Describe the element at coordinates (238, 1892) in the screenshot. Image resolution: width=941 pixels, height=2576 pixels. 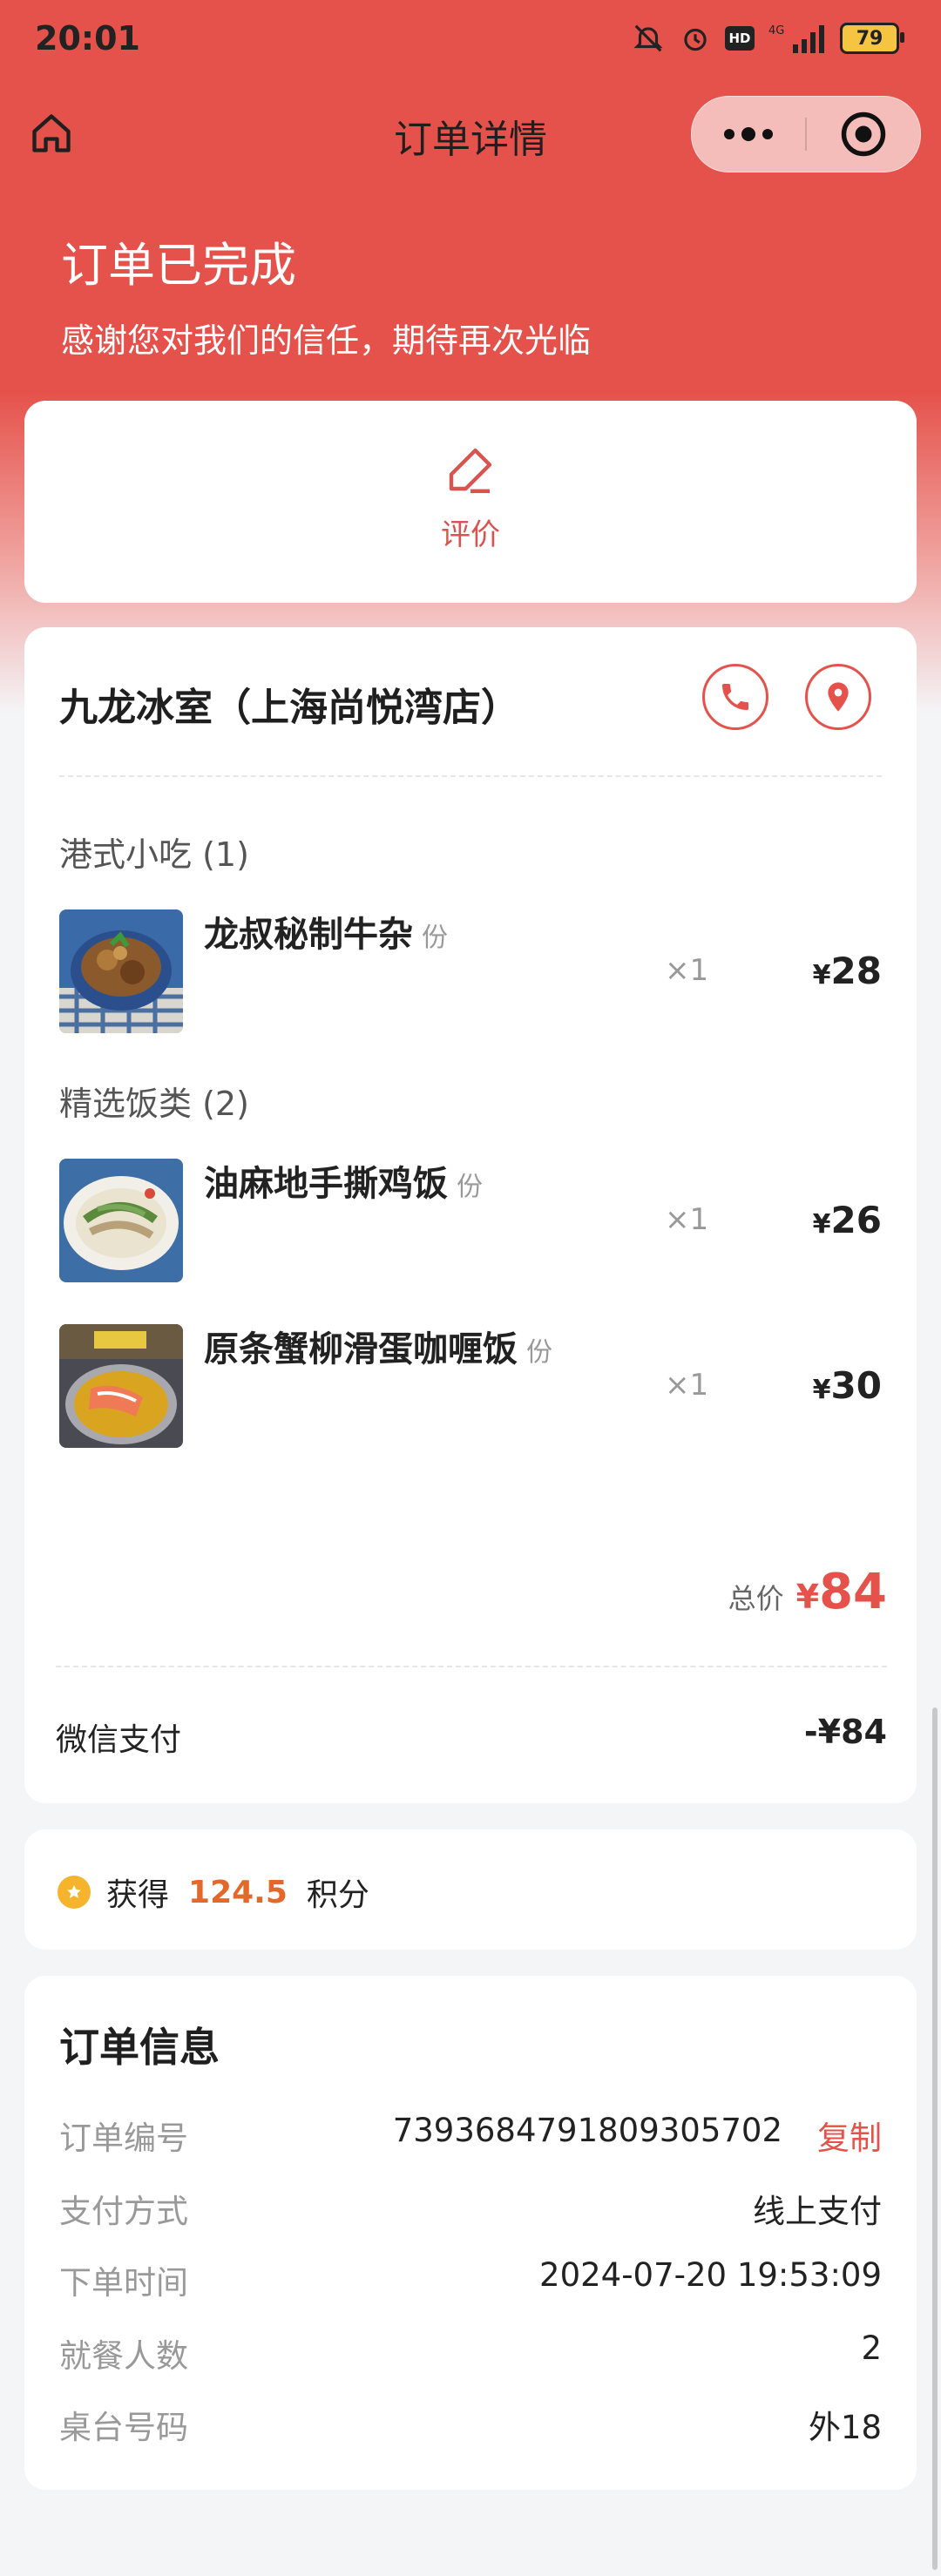
I see `points-value: 124.5` at that location.